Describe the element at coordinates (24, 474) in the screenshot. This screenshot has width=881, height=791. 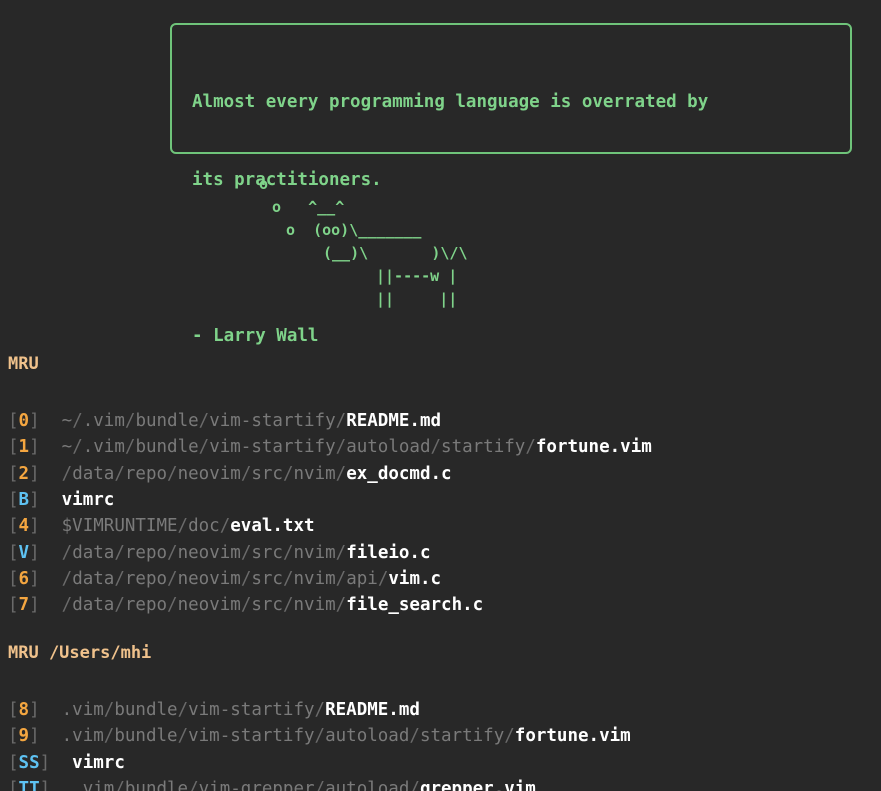
I see `entry-index: 2` at that location.